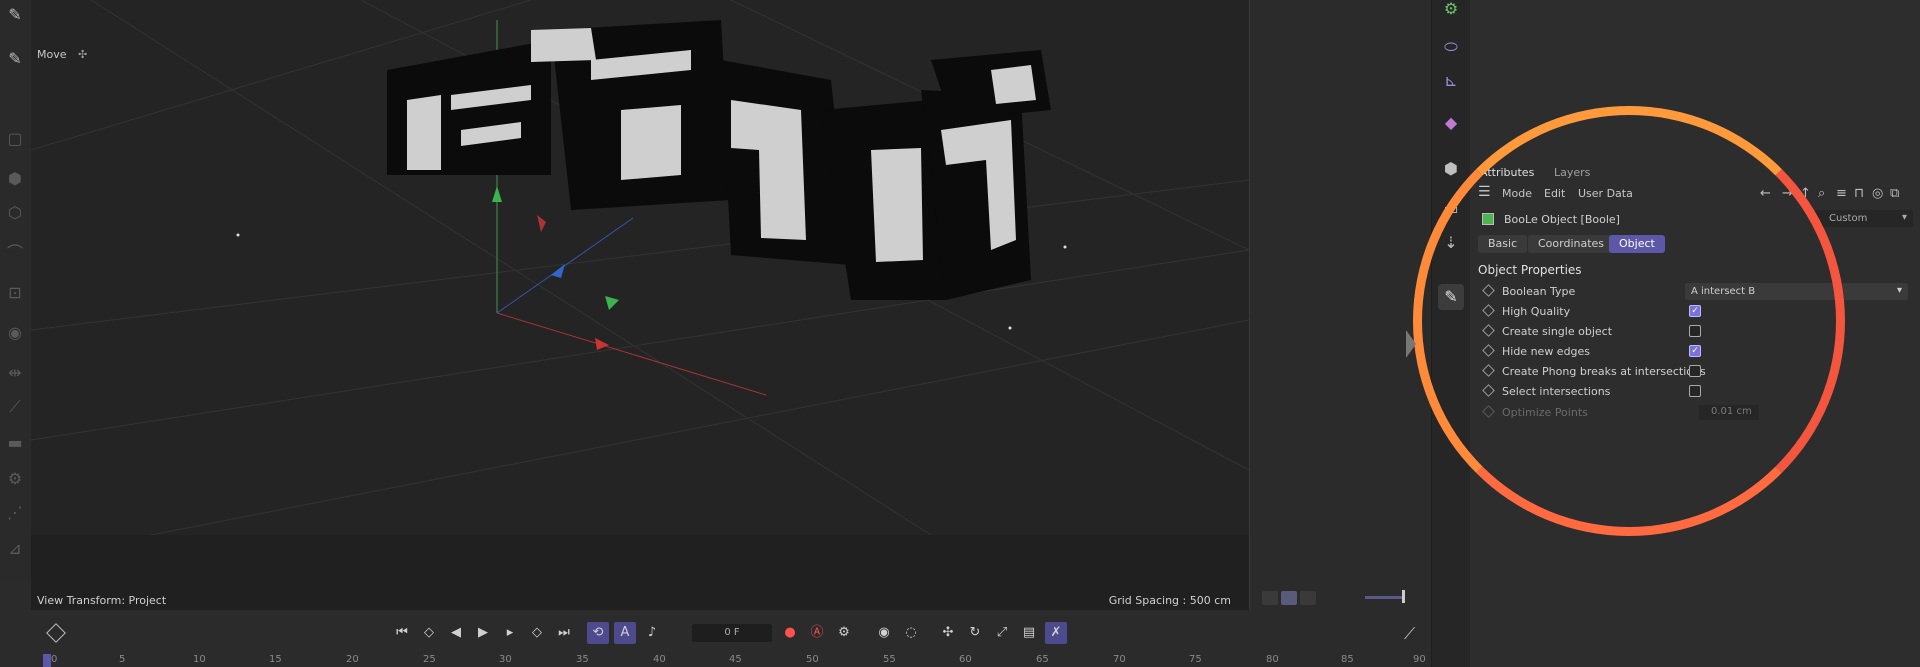  What do you see at coordinates (483, 633) in the screenshot?
I see `play-icon: ▶` at bounding box center [483, 633].